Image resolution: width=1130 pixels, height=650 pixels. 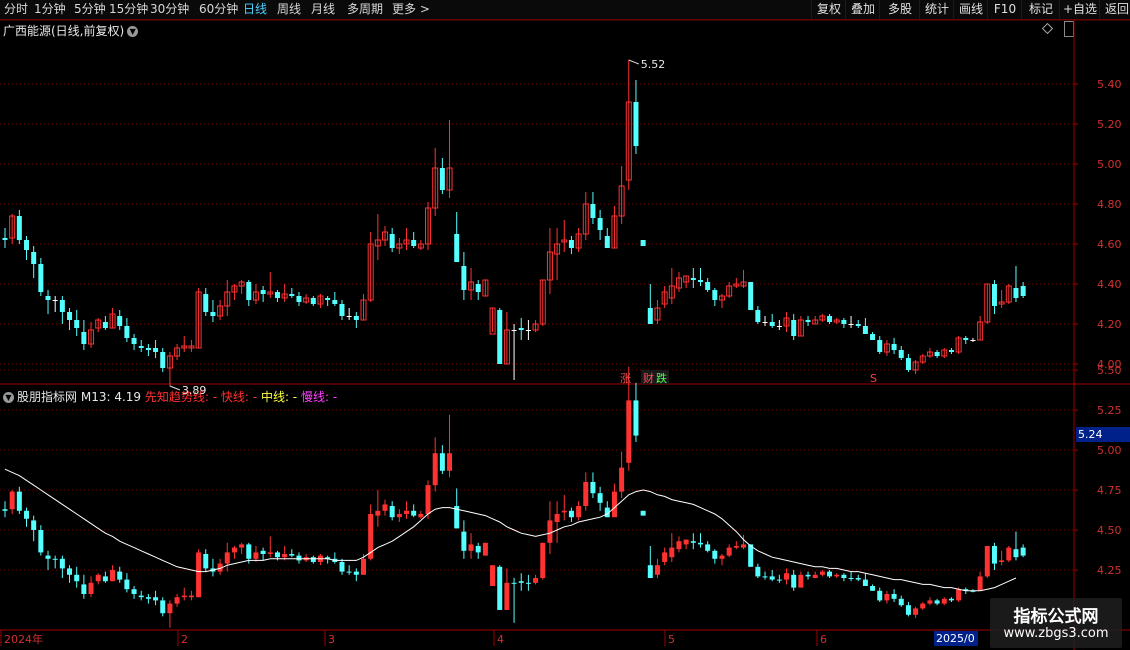 I want to click on rise-marker: 涨, so click(x=625, y=378).